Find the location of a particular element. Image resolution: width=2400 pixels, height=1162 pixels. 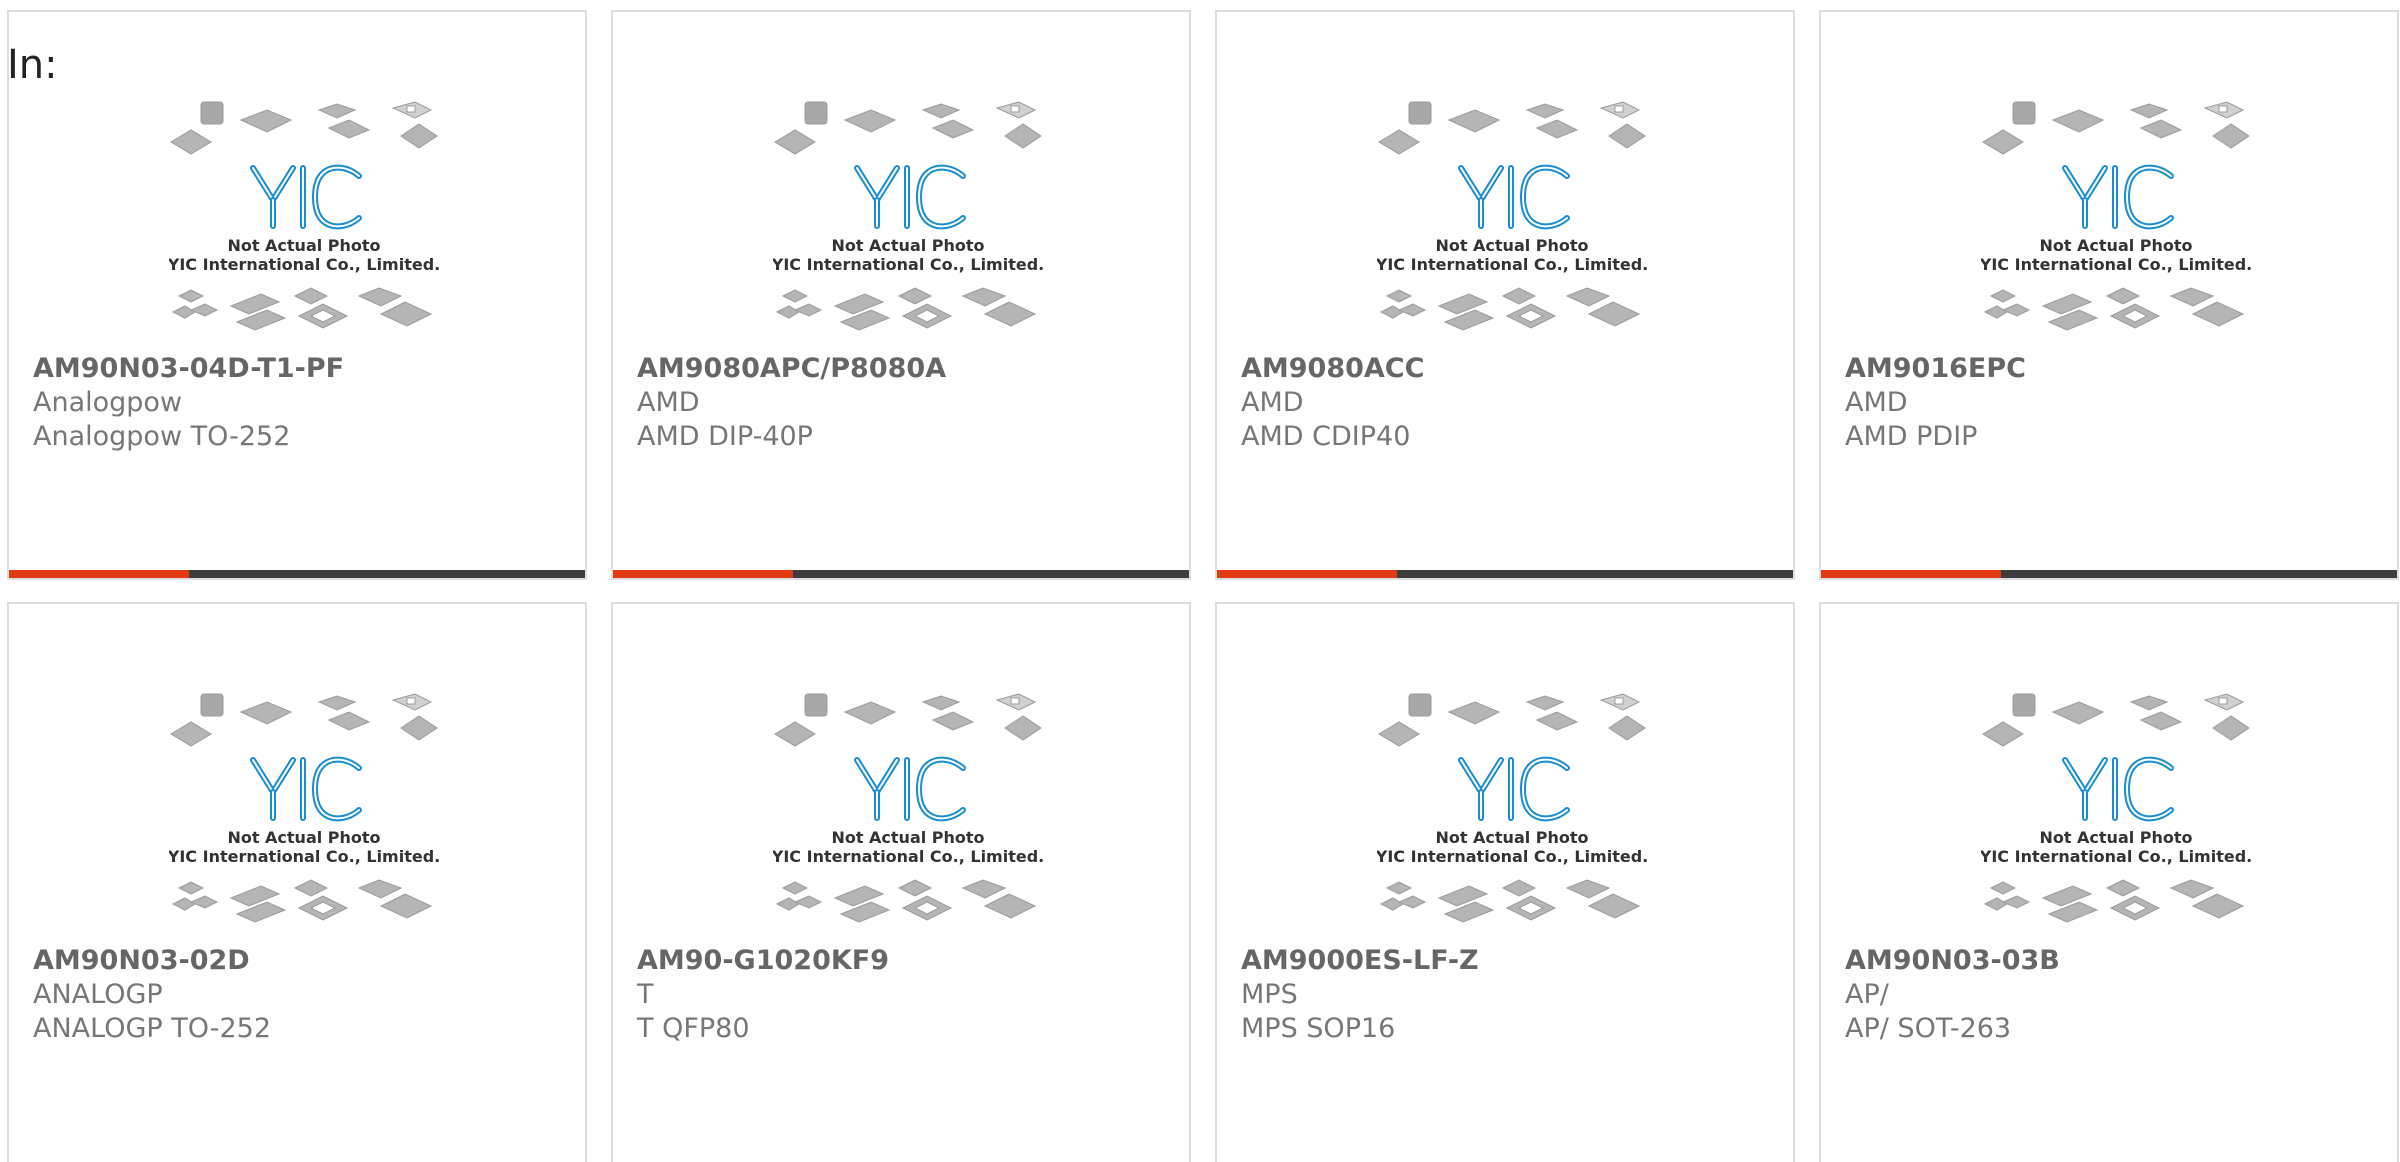

package: T QFP80 is located at coordinates (693, 1028).